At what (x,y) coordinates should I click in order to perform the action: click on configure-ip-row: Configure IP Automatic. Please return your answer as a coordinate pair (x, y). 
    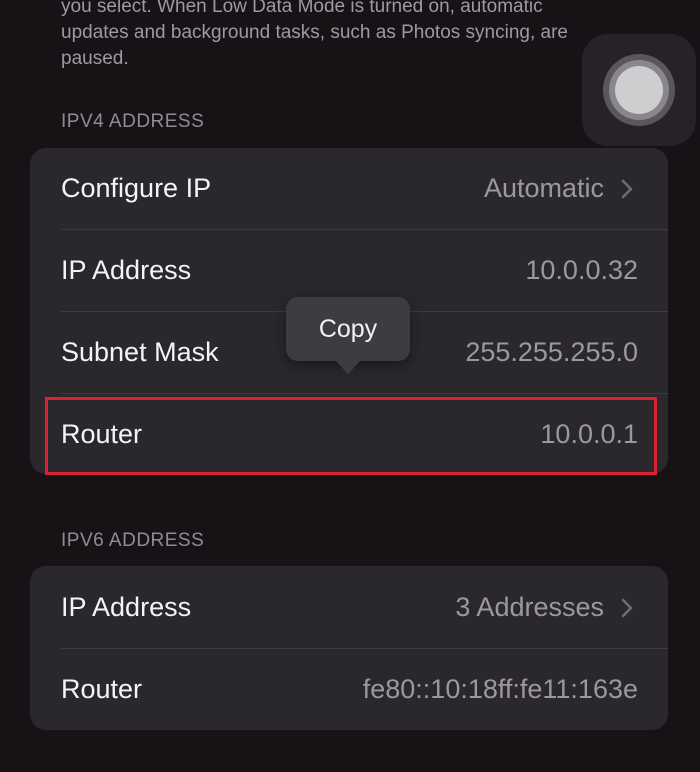
    Looking at the image, I should click on (349, 188).